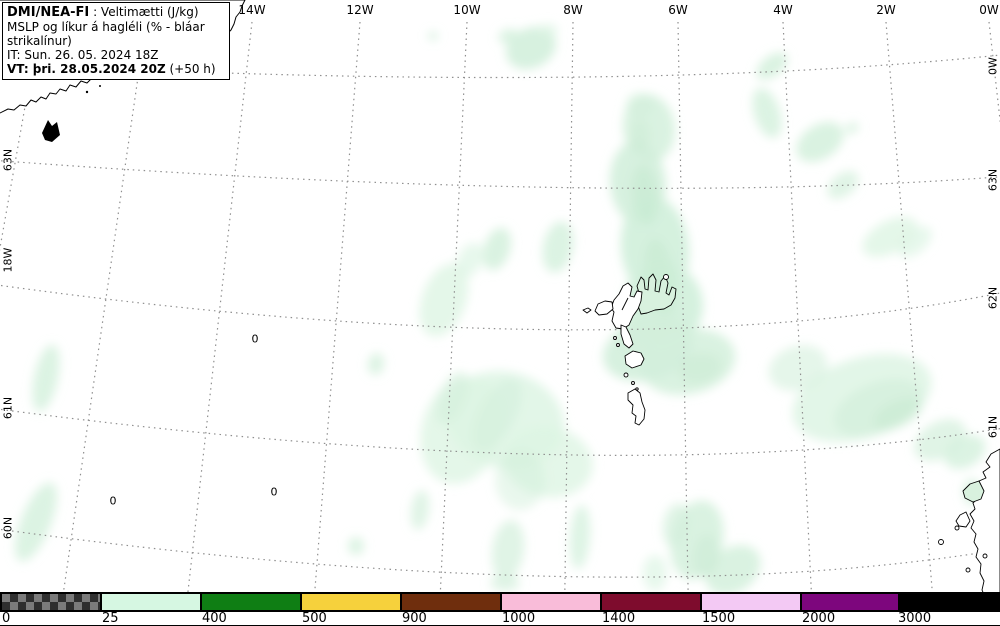 Image resolution: width=1000 pixels, height=626 pixels. Describe the element at coordinates (993, 66) in the screenshot. I see `edge-label: 0W` at that location.